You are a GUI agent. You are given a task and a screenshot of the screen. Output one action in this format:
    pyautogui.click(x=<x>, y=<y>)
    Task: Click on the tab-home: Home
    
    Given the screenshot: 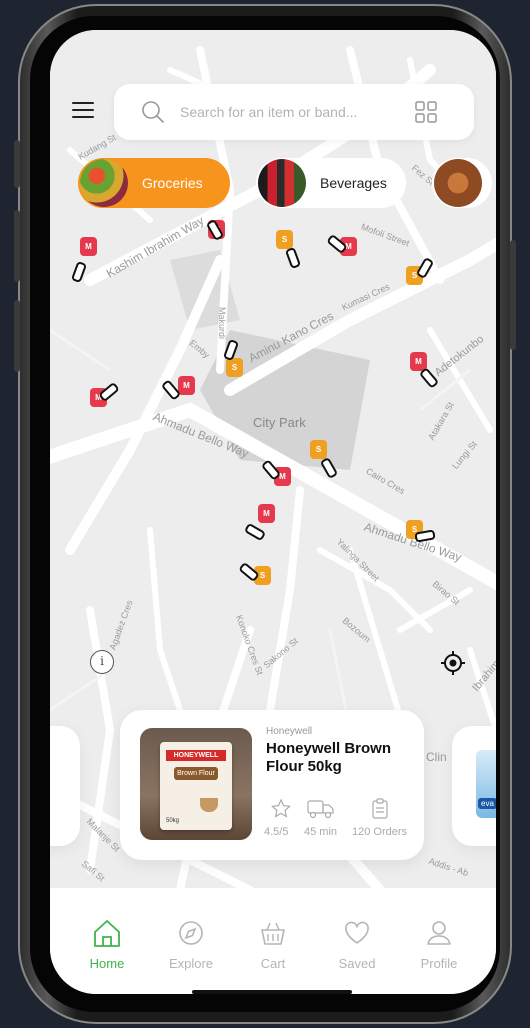 What is the action you would take?
    pyautogui.click(x=107, y=944)
    